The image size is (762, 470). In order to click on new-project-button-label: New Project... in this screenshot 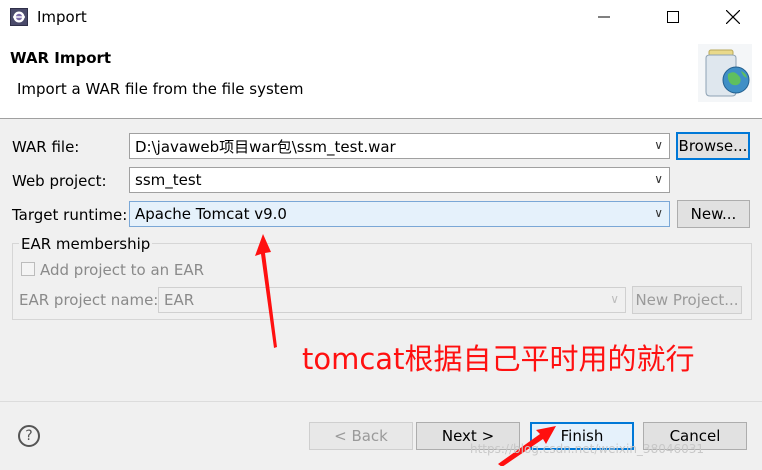, I will do `click(687, 300)`.